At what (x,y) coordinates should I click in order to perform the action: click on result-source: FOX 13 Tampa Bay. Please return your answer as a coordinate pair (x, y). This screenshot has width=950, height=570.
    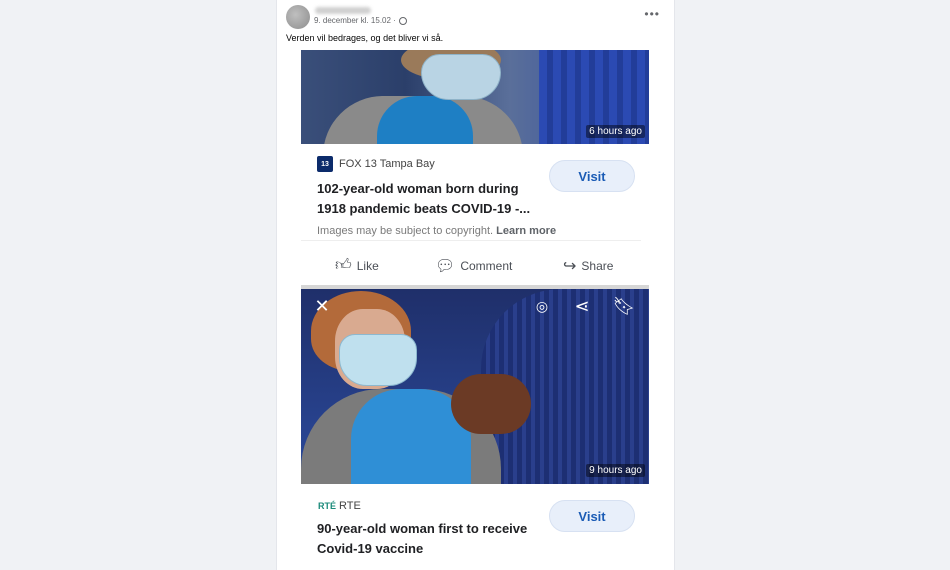
    Looking at the image, I should click on (387, 164).